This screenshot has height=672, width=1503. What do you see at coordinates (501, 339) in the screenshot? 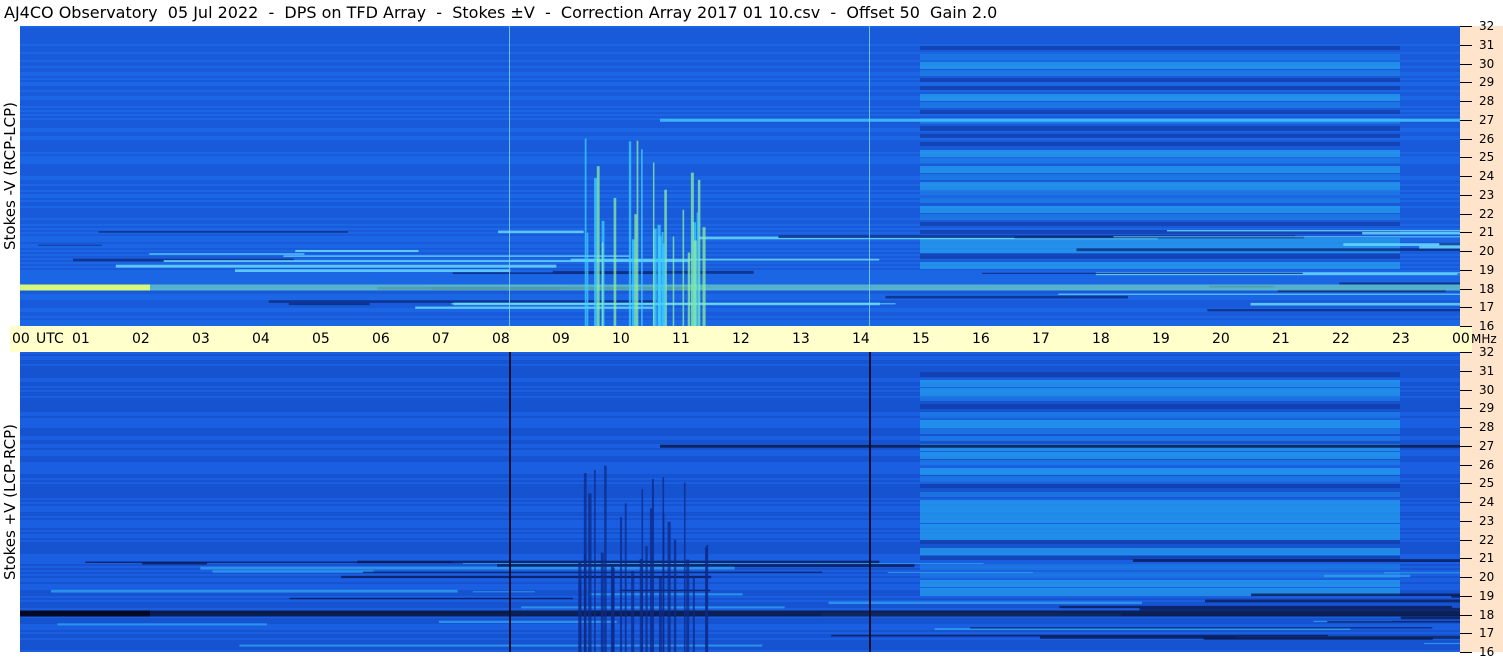
I see `time-tick-label: 08` at bounding box center [501, 339].